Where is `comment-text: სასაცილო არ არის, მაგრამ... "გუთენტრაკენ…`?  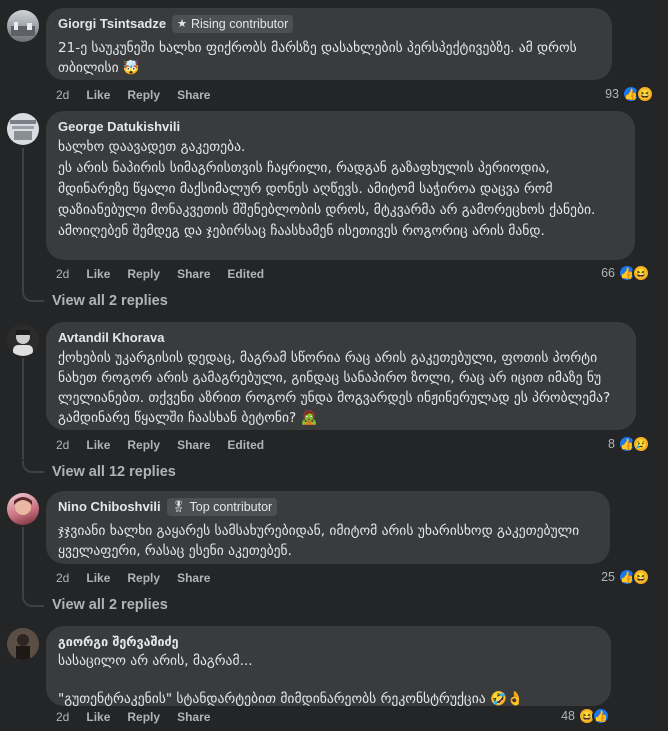
comment-text: სასაცილო არ არის, მაგრამ... "გუთენტრაკენ… is located at coordinates (291, 680).